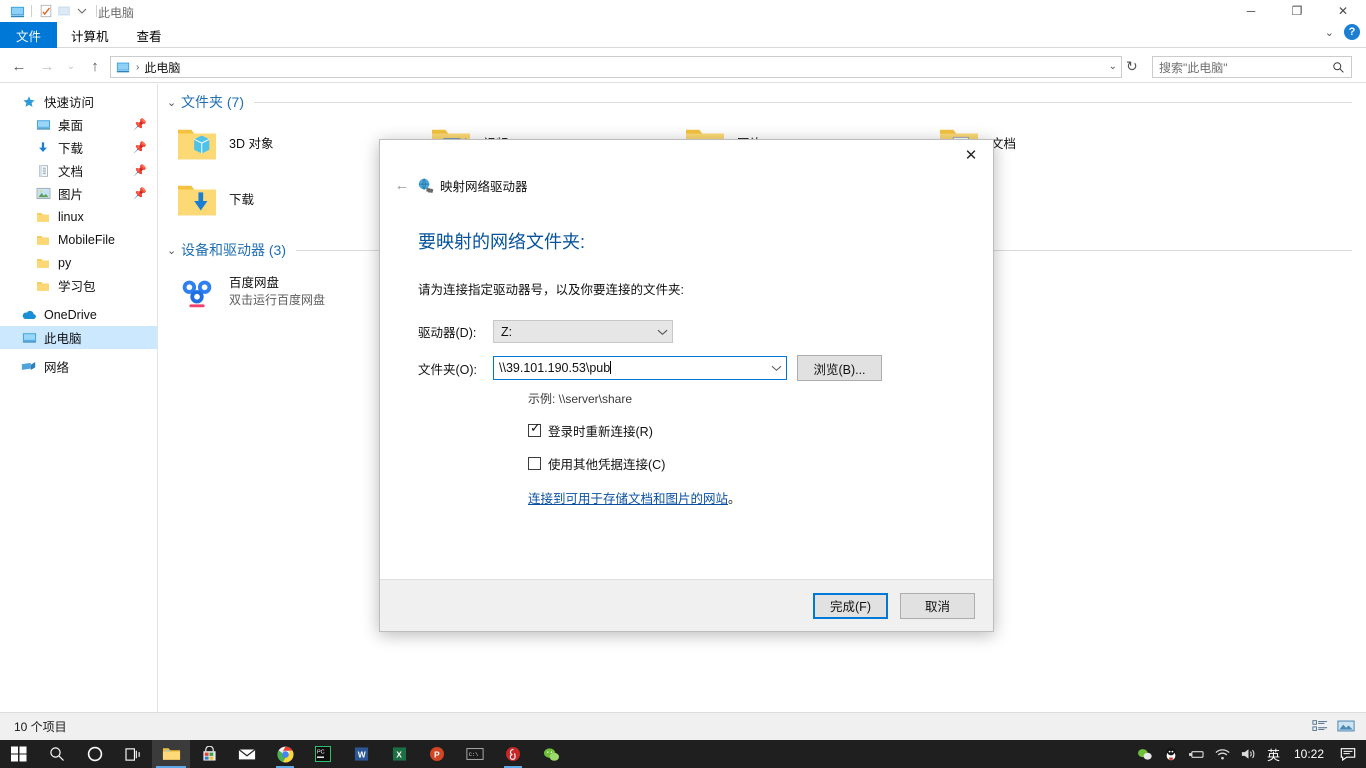  Describe the element at coordinates (402, 185) in the screenshot. I see `back-arrow-icon: ←` at that location.